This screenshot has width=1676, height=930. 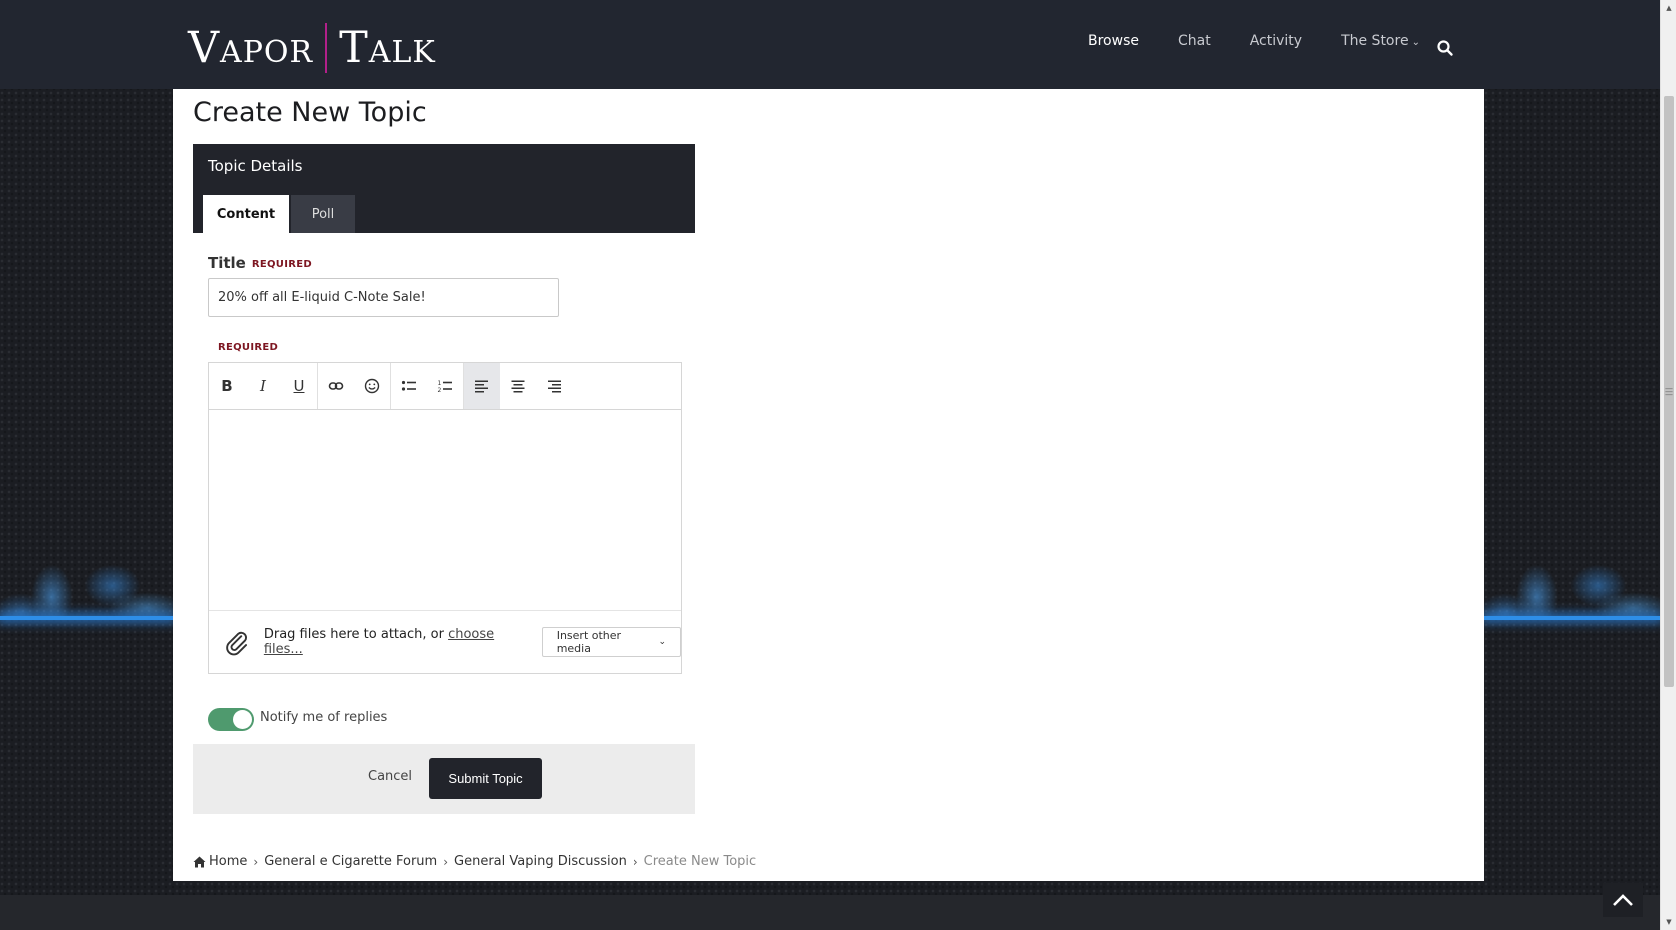 I want to click on numbered-list-icon: 12, so click(x=445, y=387).